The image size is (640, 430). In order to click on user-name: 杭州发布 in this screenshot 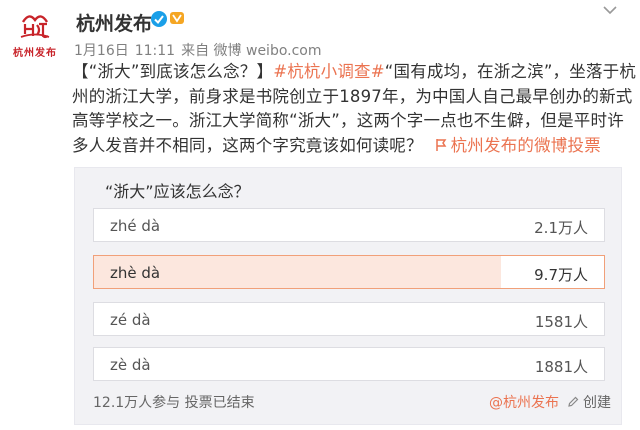, I will do `click(114, 22)`.